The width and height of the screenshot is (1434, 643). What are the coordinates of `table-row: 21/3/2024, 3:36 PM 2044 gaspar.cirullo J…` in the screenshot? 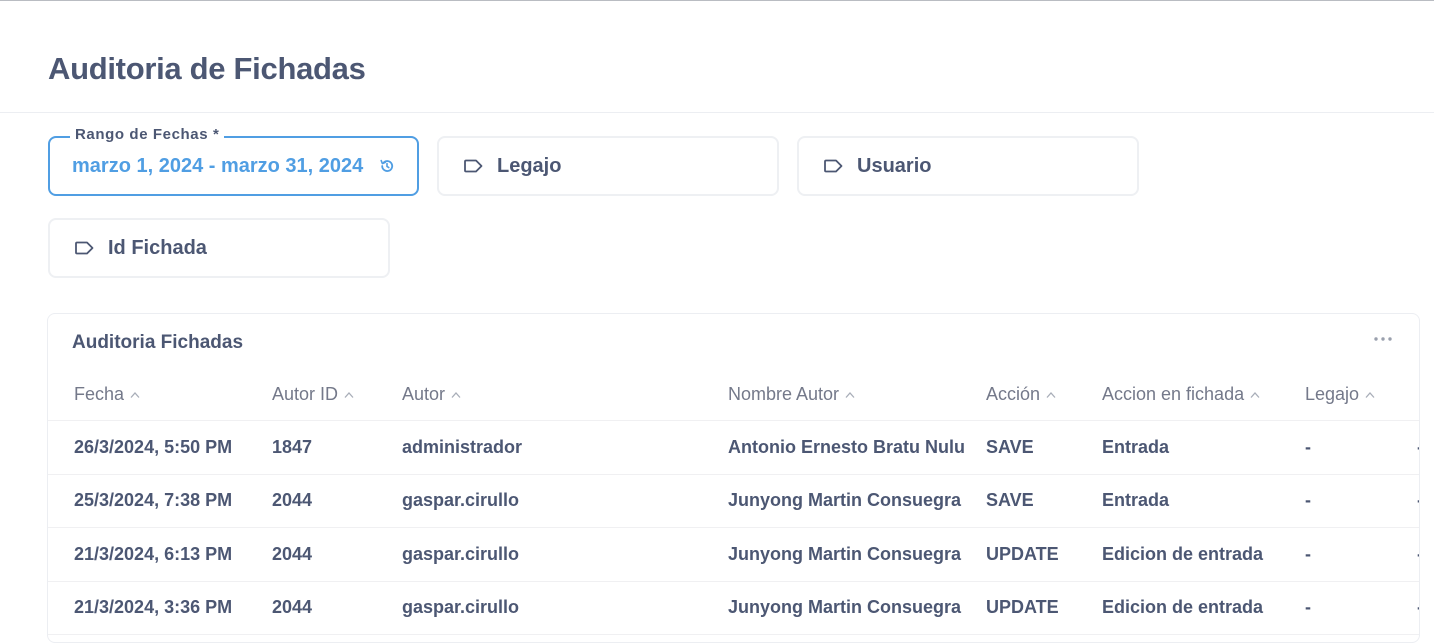 It's located at (733, 608).